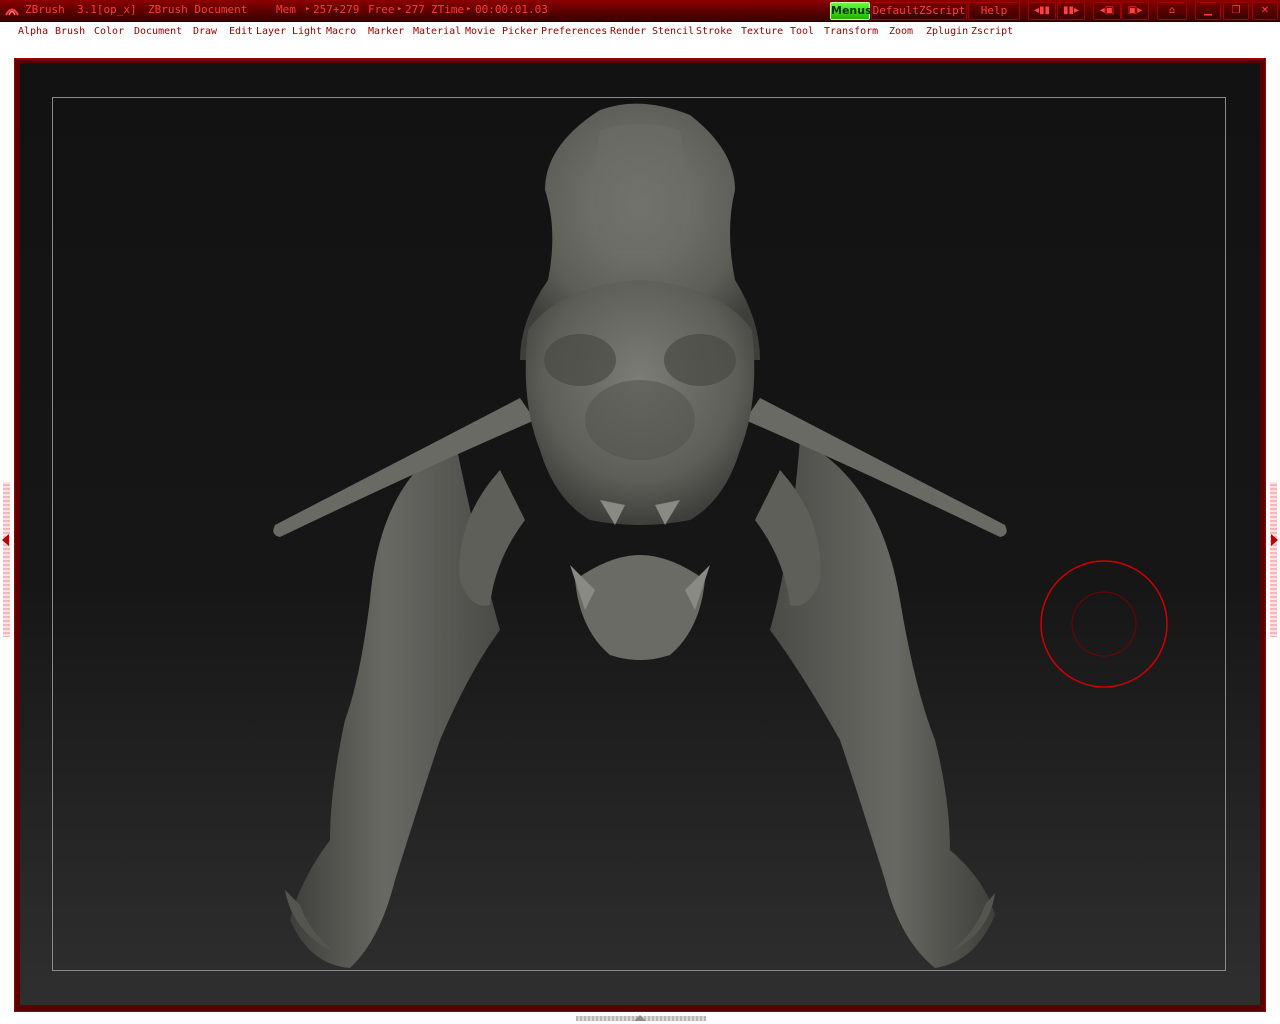 Image resolution: width=1280 pixels, height=1024 pixels. Describe the element at coordinates (1274, 540) in the screenshot. I see `expand-right-tray-icon` at that location.